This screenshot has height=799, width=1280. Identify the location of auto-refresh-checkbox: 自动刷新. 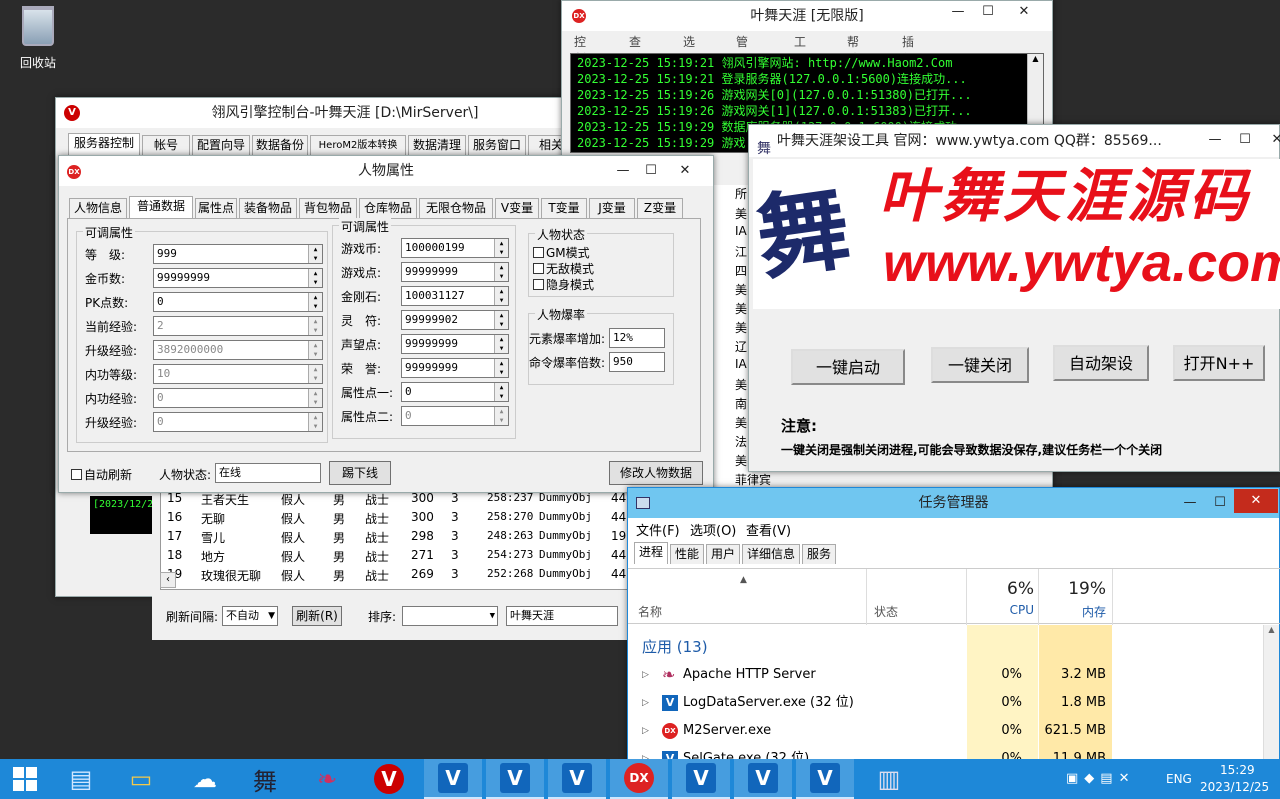
(101, 474).